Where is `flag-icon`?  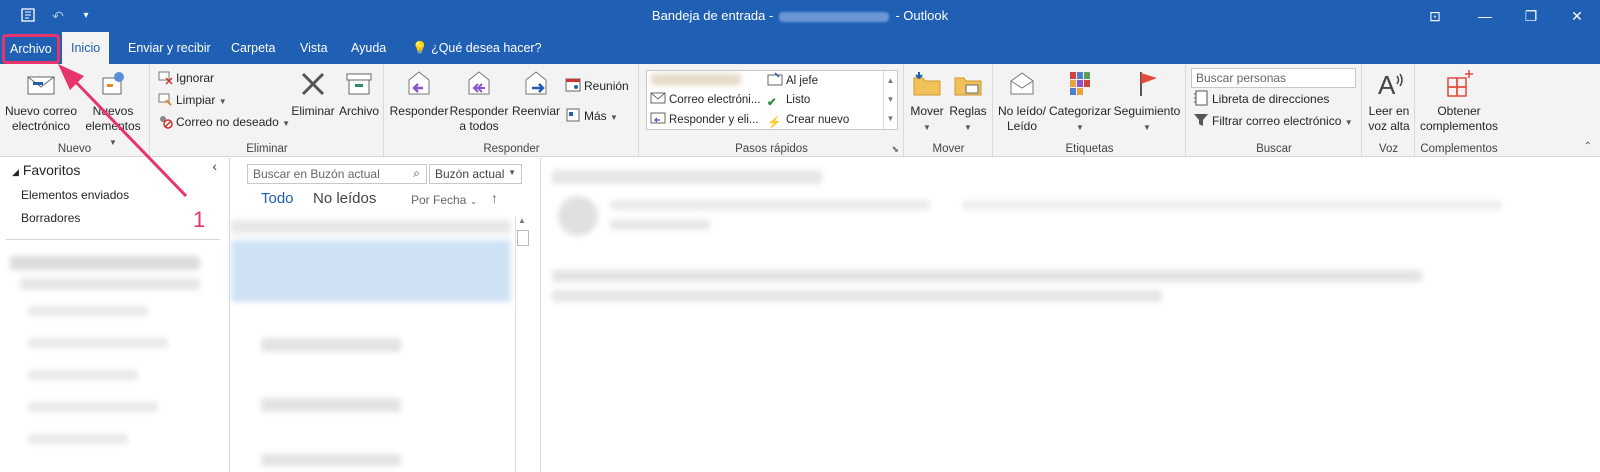 flag-icon is located at coordinates (1148, 84).